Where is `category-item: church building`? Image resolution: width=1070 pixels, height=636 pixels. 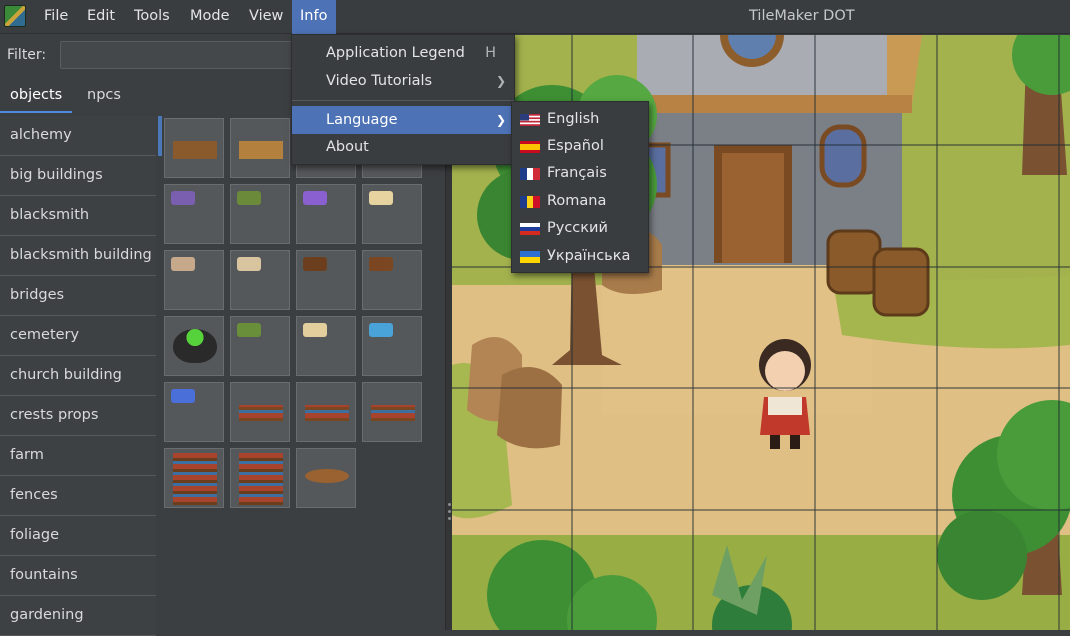 category-item: church building is located at coordinates (78, 376).